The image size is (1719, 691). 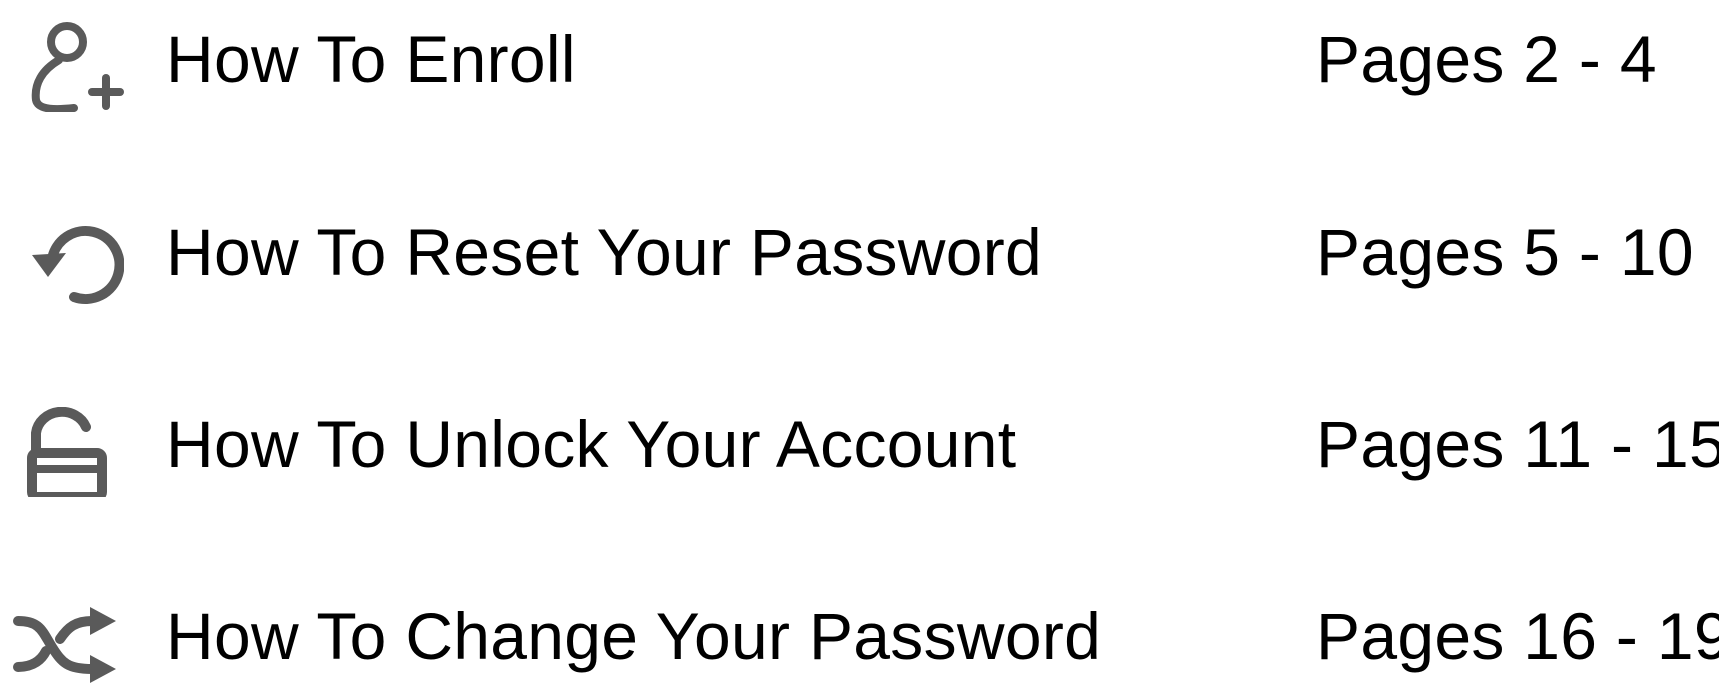 I want to click on add-user-icon, so click(x=68, y=67).